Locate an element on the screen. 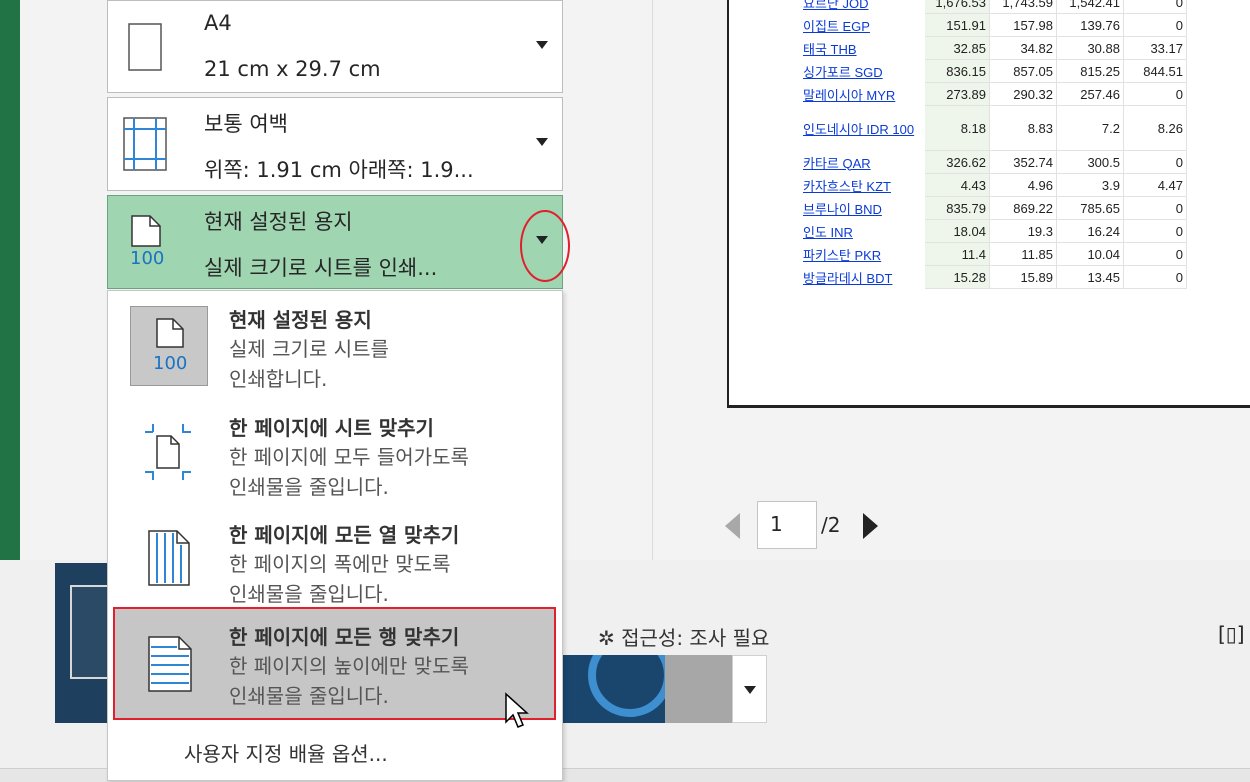  paper-size-subtitle: 21 cm x 29.7 cm is located at coordinates (292, 69).